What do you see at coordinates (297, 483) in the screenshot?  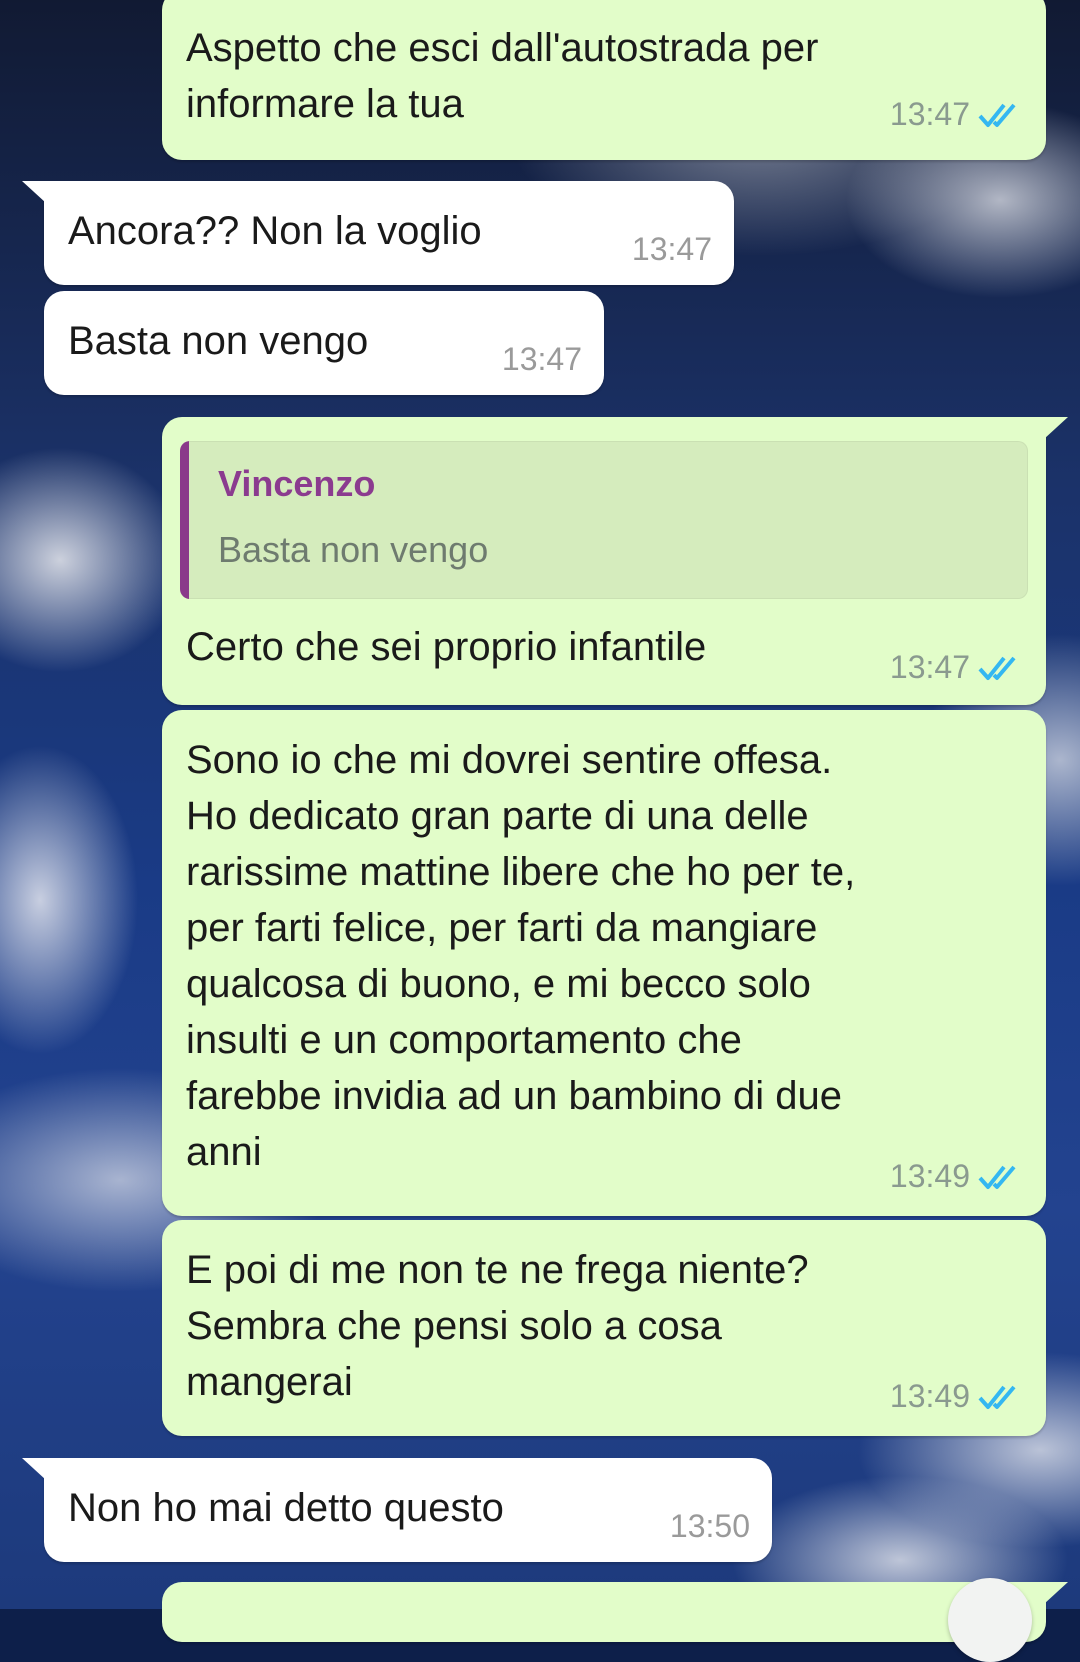 I see `reply-author: Vincenzo` at bounding box center [297, 483].